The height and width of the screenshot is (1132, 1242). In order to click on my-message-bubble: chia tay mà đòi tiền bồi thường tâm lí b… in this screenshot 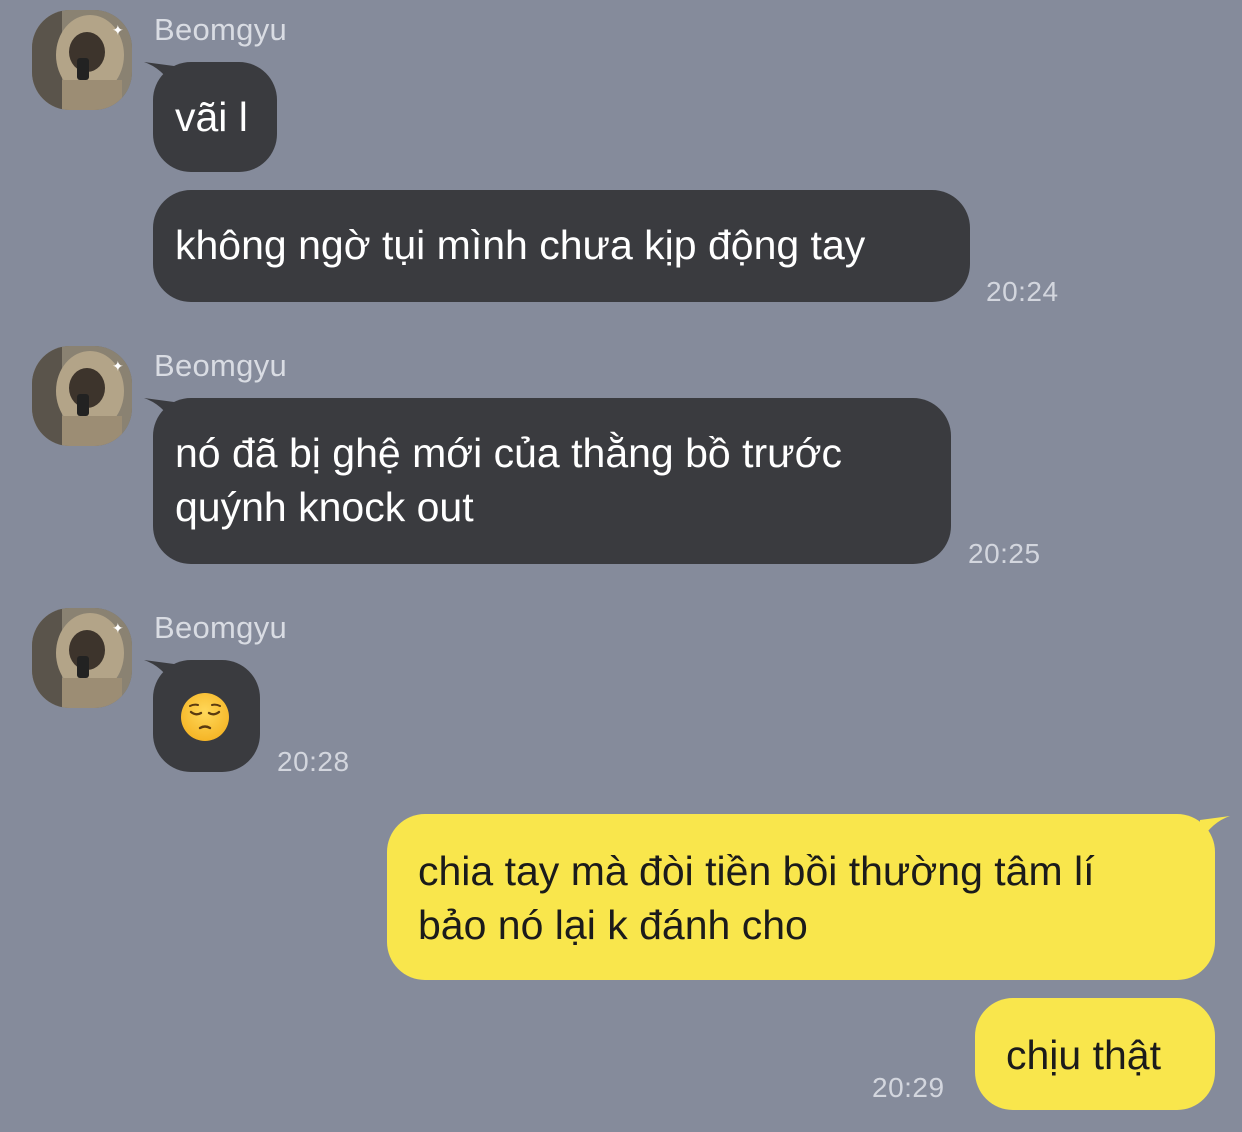, I will do `click(801, 897)`.